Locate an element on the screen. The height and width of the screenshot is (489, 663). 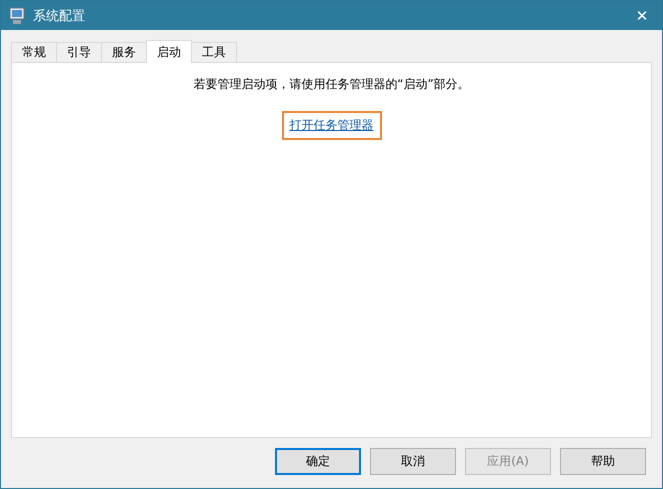
task-manager-link: 打开任务管理器 is located at coordinates (332, 125).